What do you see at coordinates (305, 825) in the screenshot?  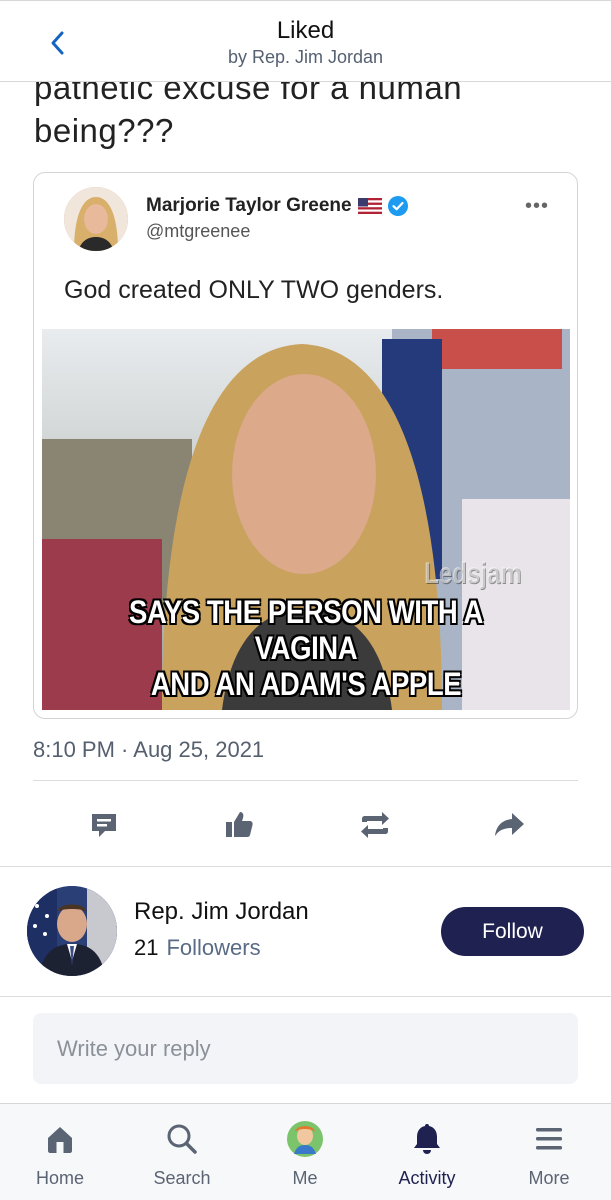 I see `action-bar` at bounding box center [305, 825].